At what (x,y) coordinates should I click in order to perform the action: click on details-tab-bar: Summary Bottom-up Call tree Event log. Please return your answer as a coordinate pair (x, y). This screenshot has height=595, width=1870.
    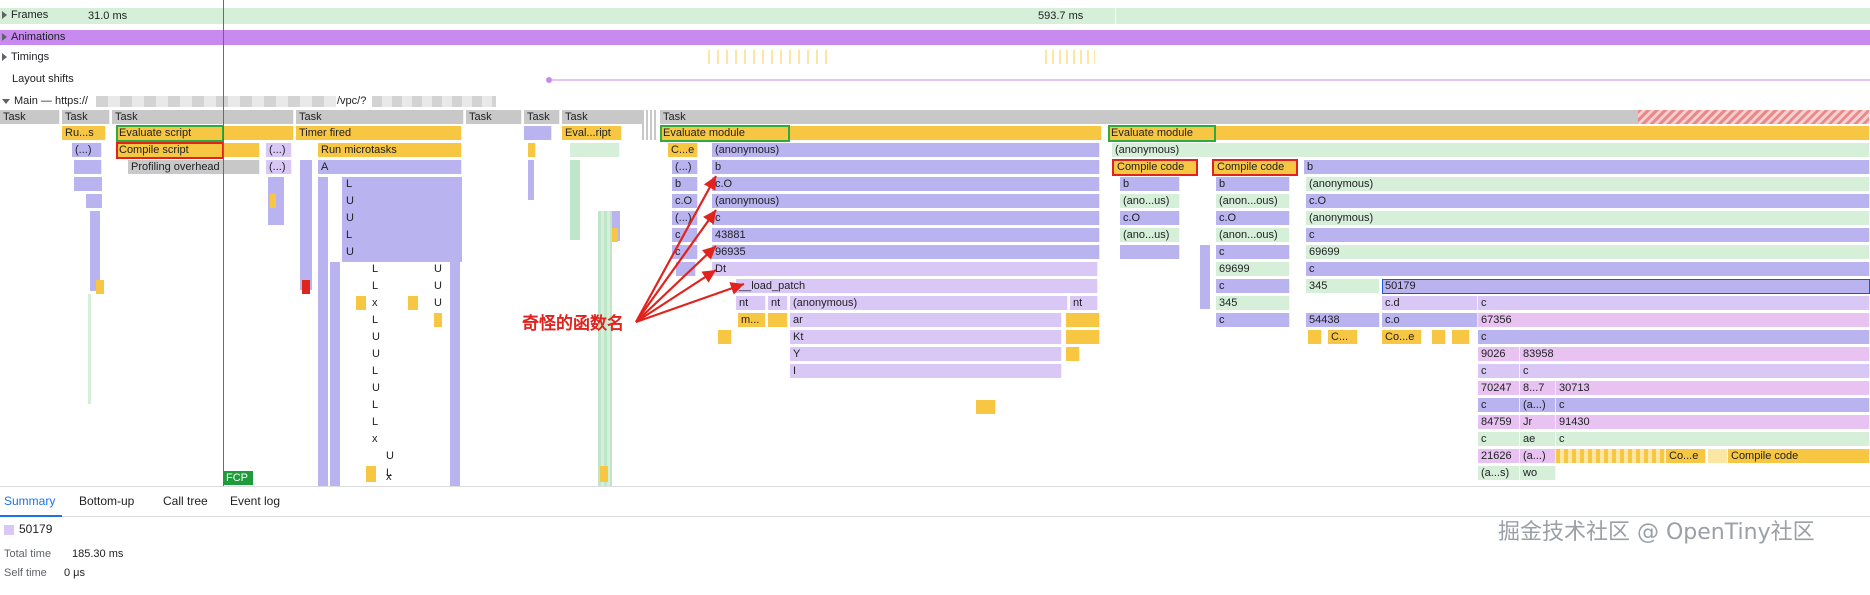
    Looking at the image, I should click on (935, 501).